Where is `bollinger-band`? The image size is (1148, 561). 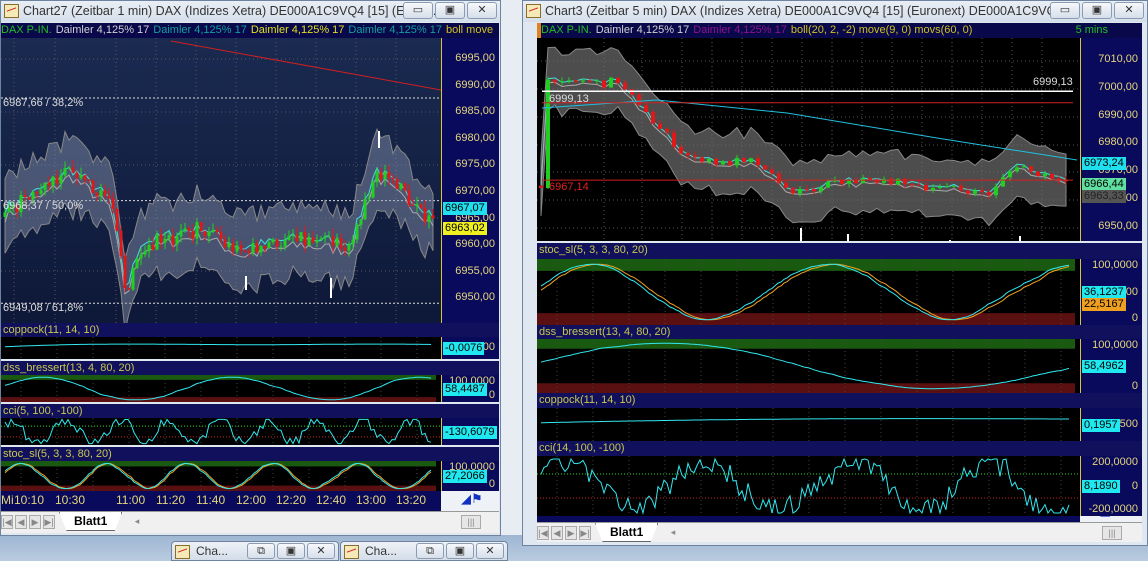
bollinger-band is located at coordinates (219, 225).